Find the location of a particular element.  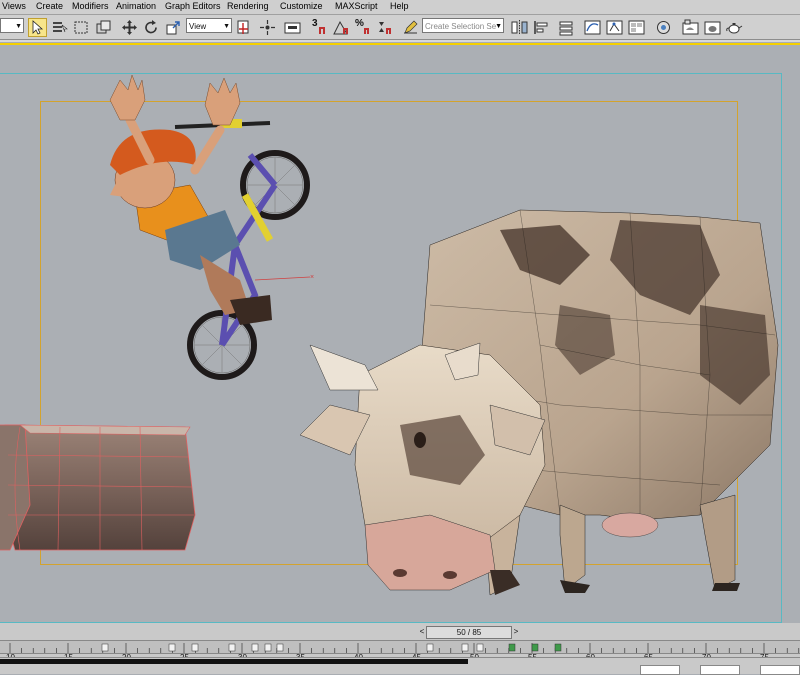

menu-customize: Customize is located at coordinates (301, 6).